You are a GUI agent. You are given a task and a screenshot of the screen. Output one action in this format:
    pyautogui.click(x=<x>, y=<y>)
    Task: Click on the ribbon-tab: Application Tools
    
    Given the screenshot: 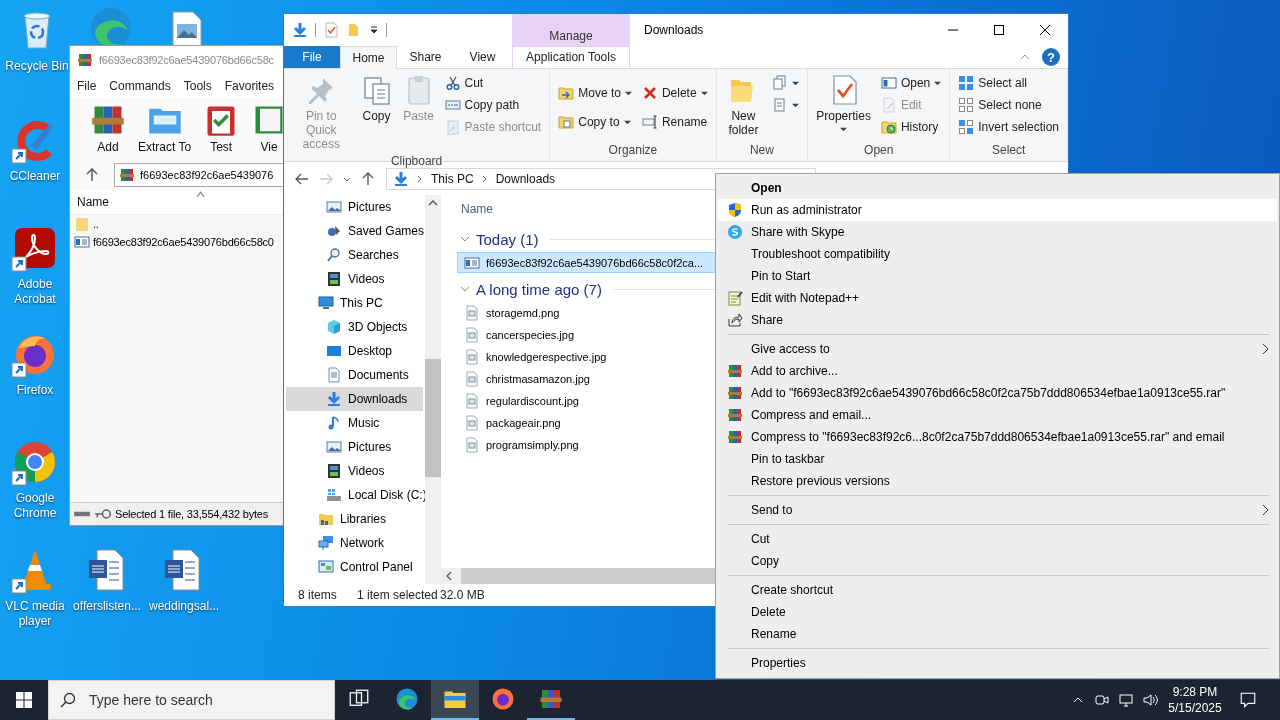 What is the action you would take?
    pyautogui.click(x=571, y=57)
    